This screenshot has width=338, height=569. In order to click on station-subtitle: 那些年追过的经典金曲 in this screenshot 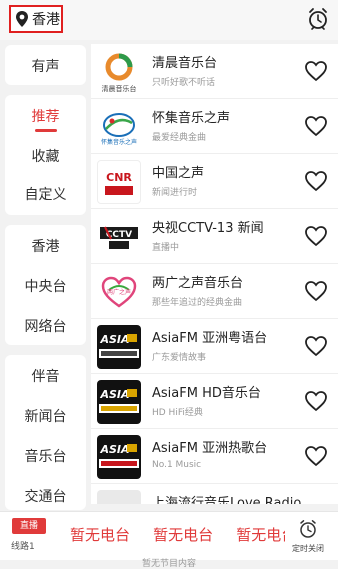, I will do `click(197, 303)`.